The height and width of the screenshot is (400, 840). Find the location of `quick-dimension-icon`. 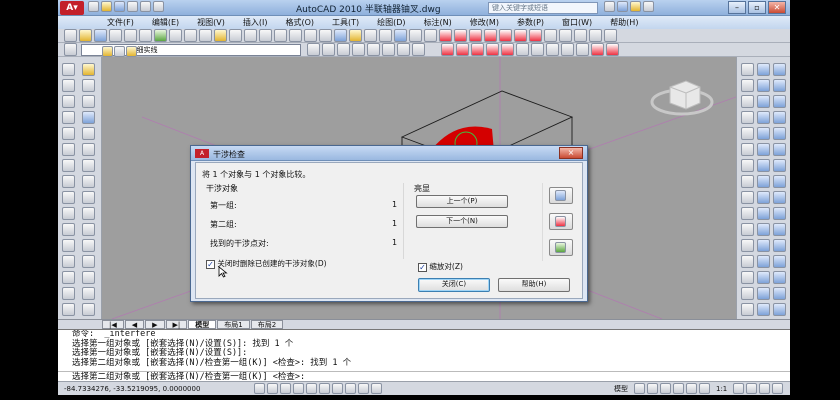

quick-dimension-icon is located at coordinates (550, 35).